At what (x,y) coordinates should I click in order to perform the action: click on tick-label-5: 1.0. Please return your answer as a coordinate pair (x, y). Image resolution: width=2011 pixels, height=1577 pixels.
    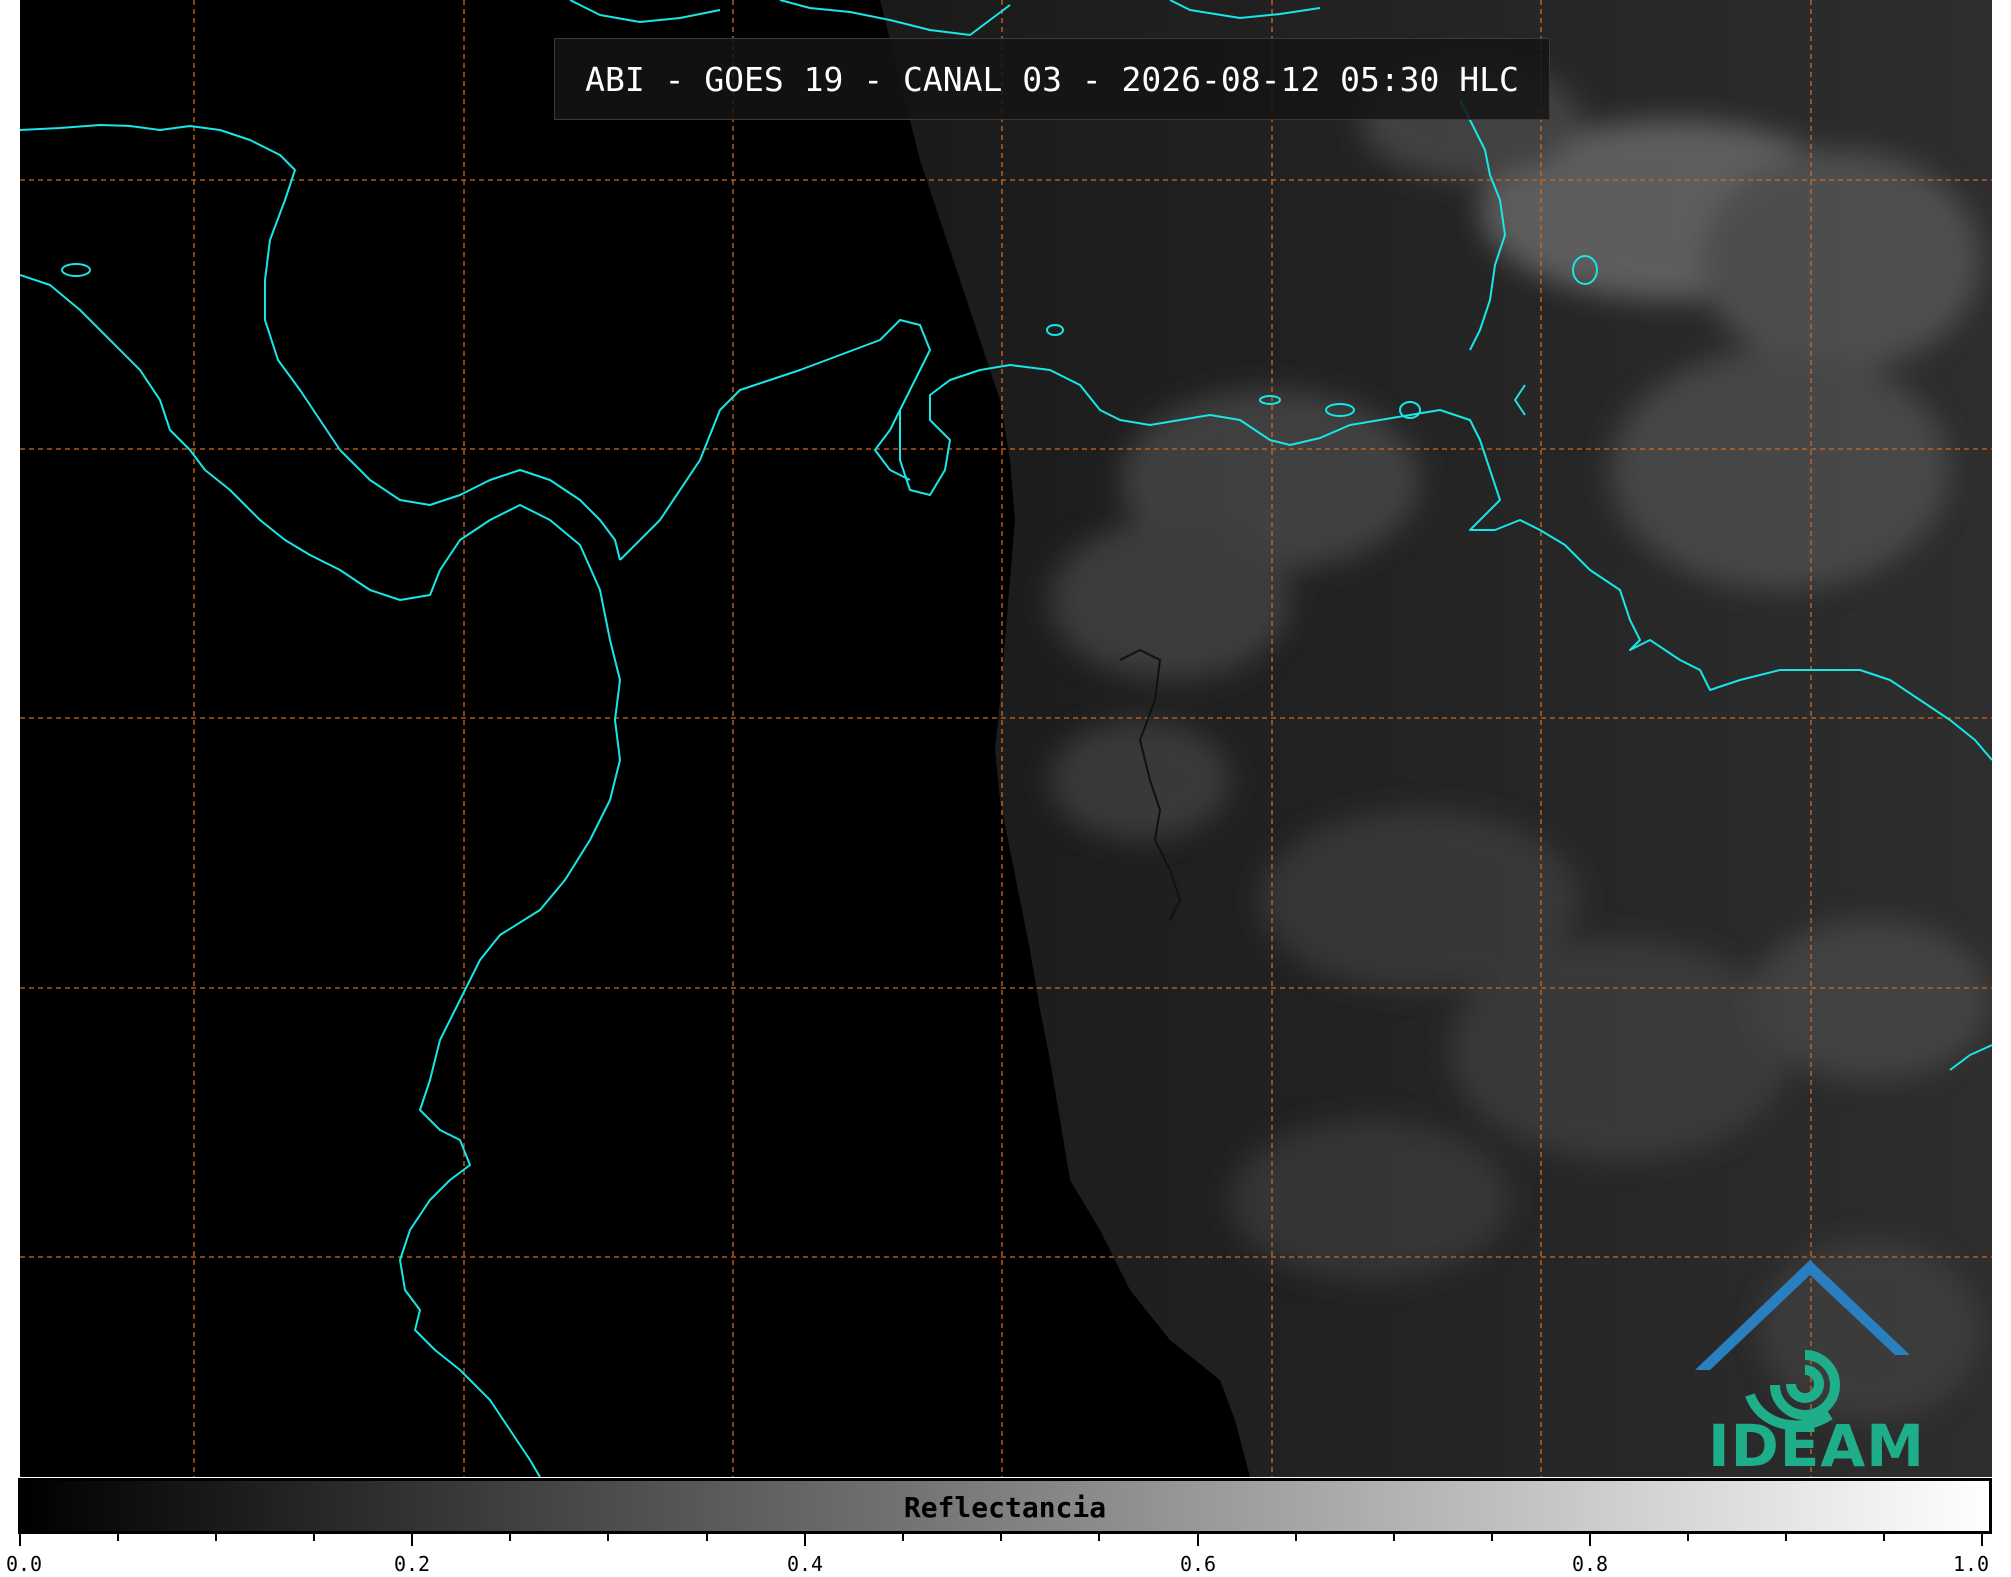
    Looking at the image, I should click on (1971, 1564).